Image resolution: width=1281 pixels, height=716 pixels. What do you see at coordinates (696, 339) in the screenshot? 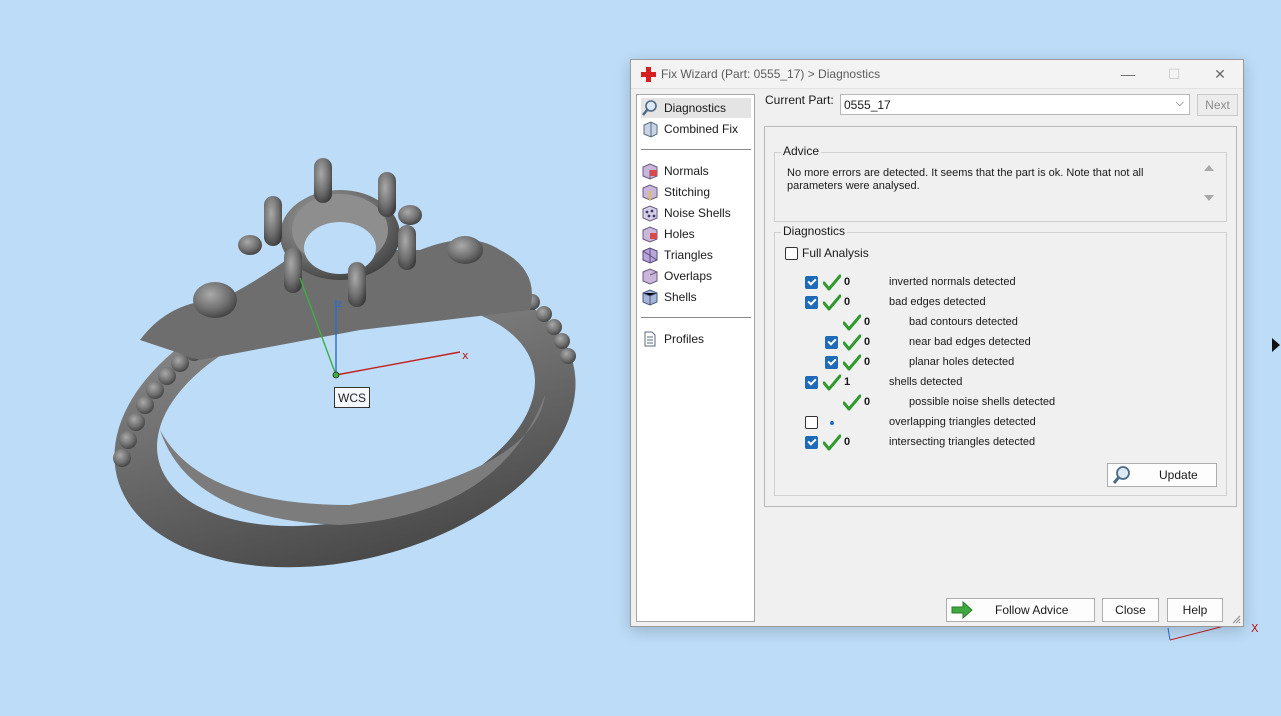
I see `nav-item-profiles: Profiles` at bounding box center [696, 339].